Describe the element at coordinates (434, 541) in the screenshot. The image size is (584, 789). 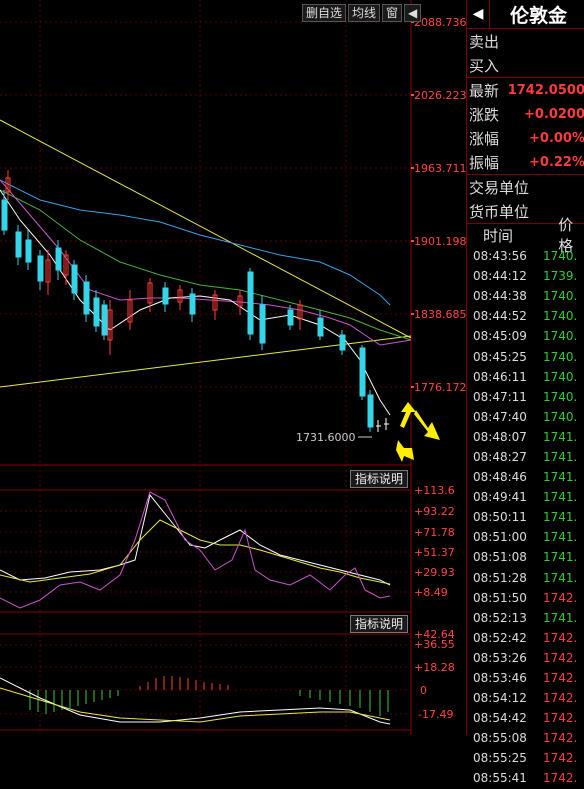
I see `indicator1-y-labels: +113.6 +93.22 +71.78 +51.37 +29.93 +8.49` at that location.